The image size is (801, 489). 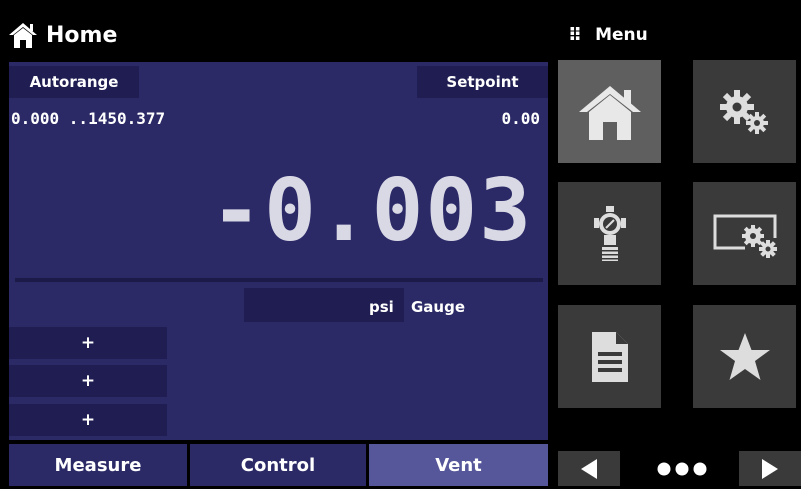 I want to click on display-settings-tile, so click(x=744, y=233).